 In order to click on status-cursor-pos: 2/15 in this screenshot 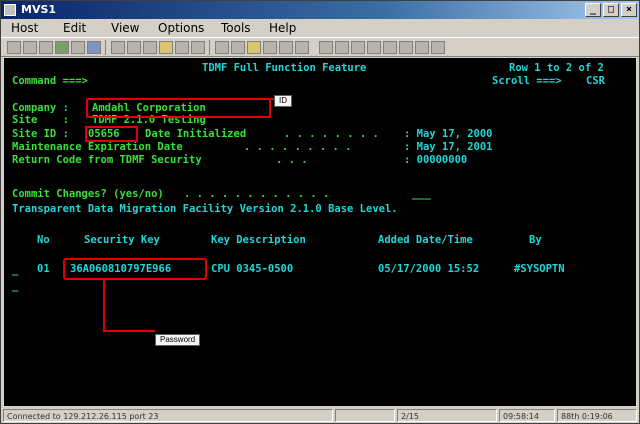, I will do `click(447, 415)`.